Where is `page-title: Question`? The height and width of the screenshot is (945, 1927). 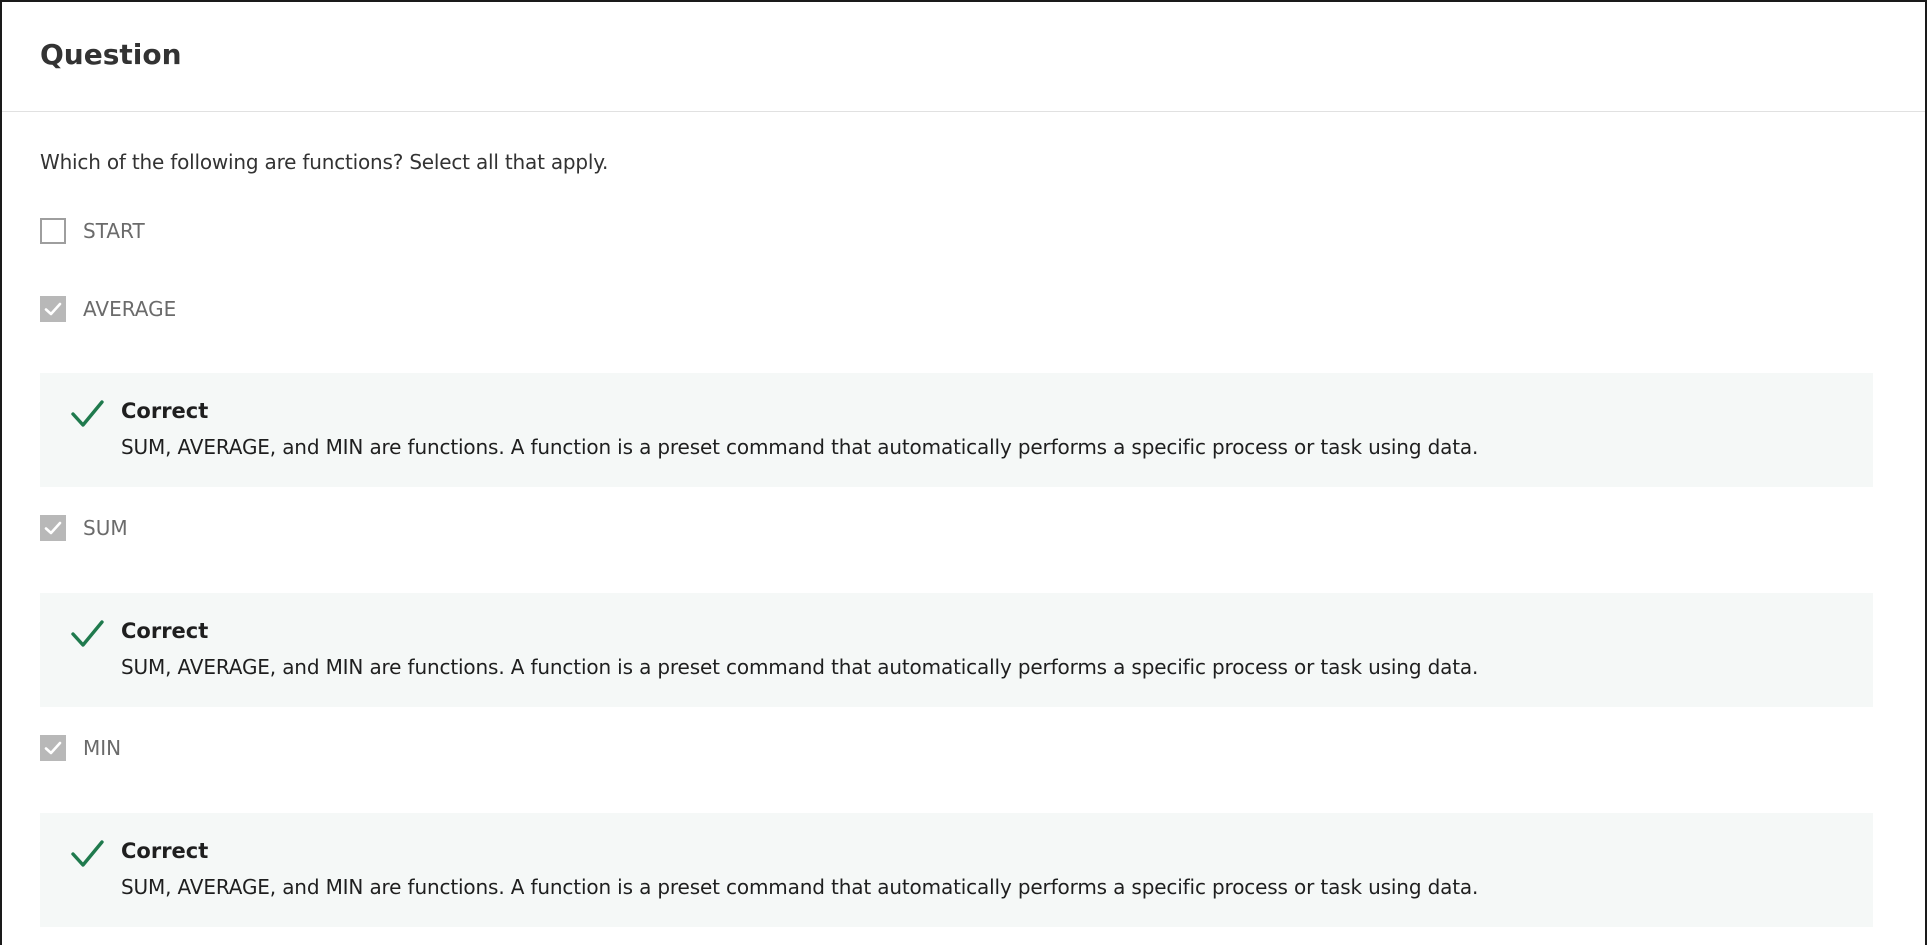 page-title: Question is located at coordinates (111, 54).